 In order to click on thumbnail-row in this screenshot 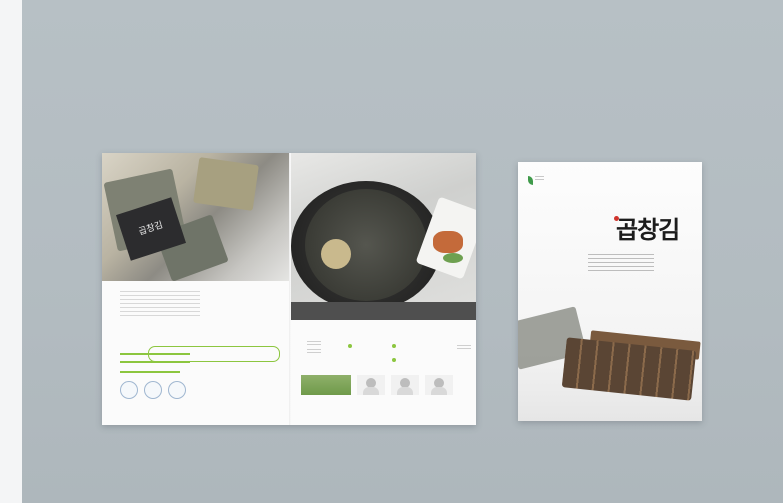, I will do `click(377, 385)`.